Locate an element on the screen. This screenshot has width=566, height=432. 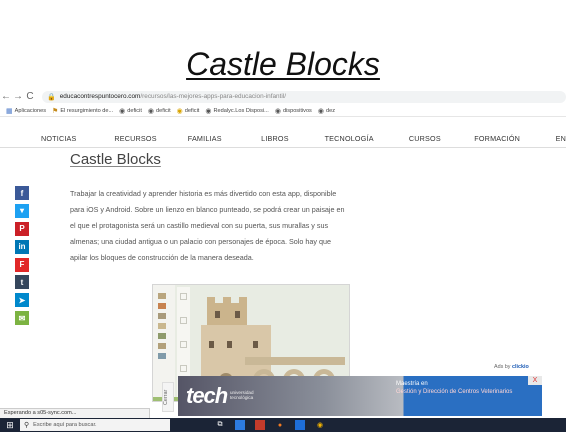
windows-start-icon: ⊞ is located at coordinates (10, 425).